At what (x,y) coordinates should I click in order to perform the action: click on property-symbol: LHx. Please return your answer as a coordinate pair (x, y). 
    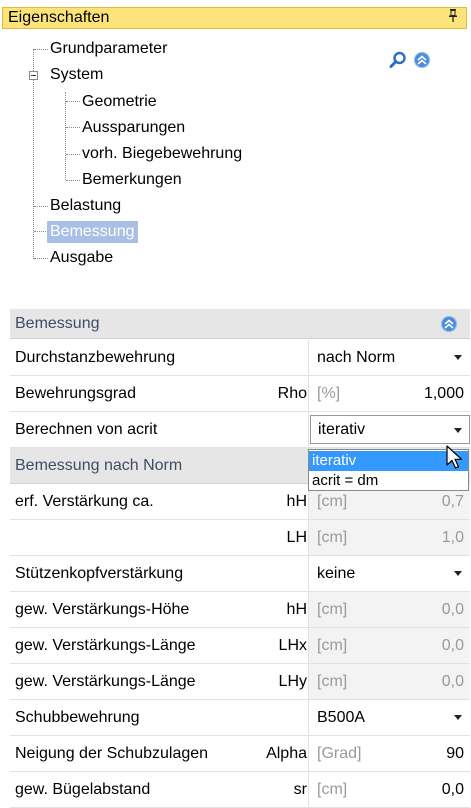
    Looking at the image, I should click on (292, 645).